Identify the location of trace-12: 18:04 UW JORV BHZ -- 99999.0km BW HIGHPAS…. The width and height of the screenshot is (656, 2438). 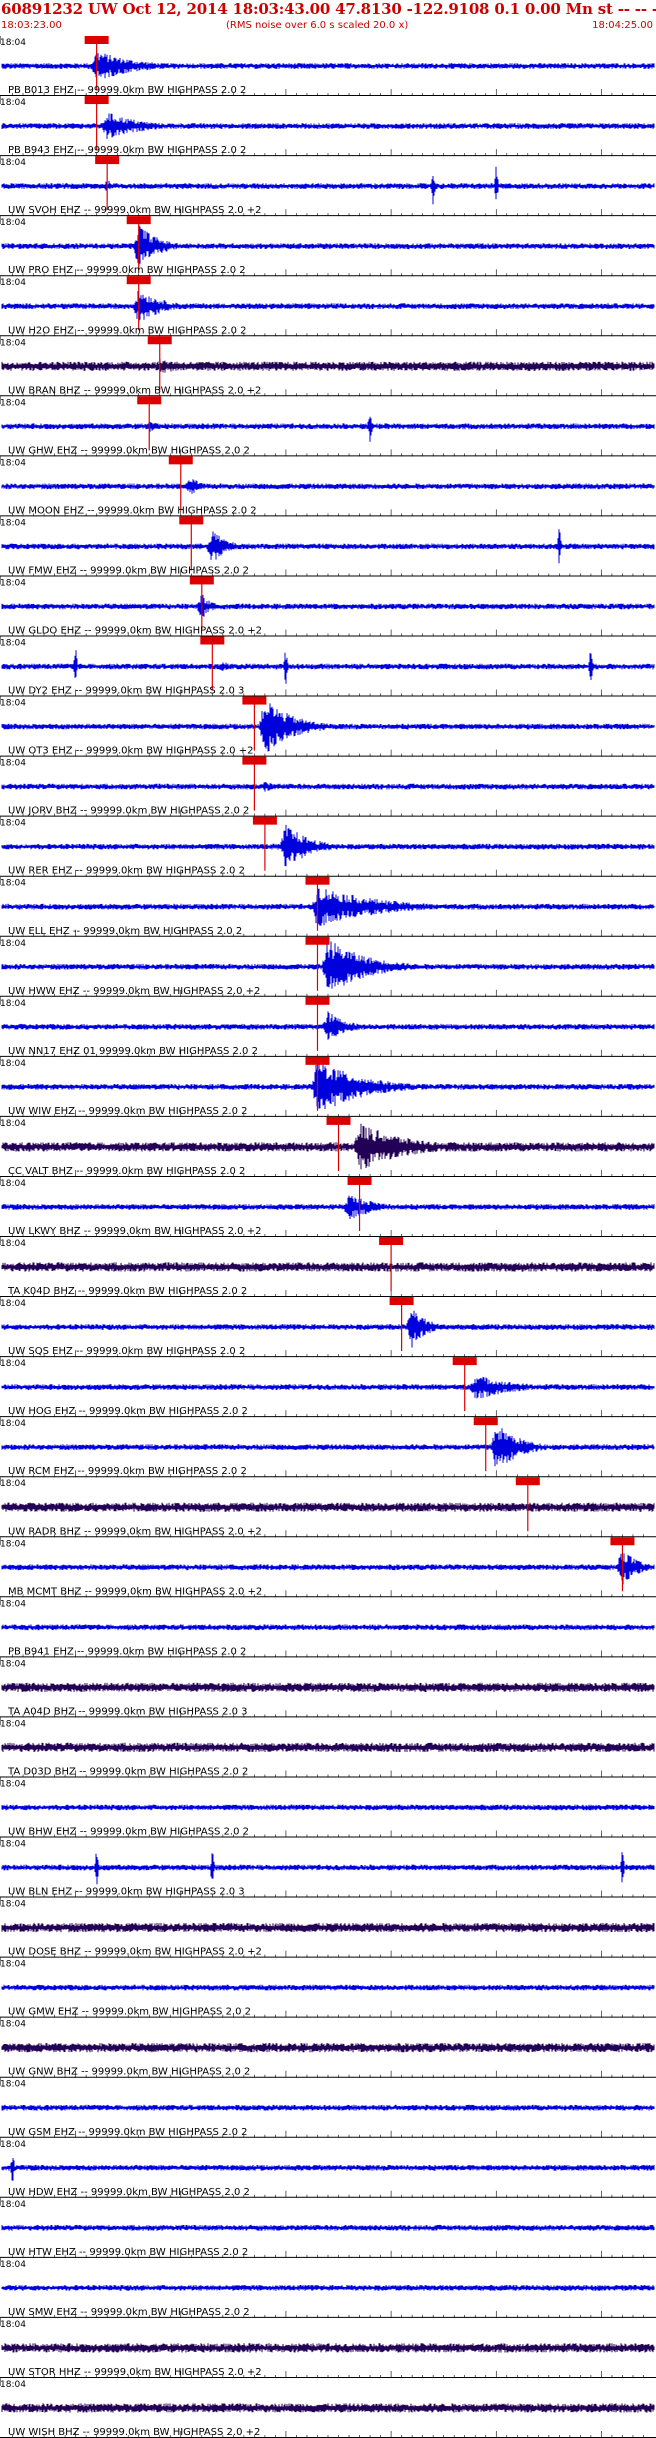
(328, 786).